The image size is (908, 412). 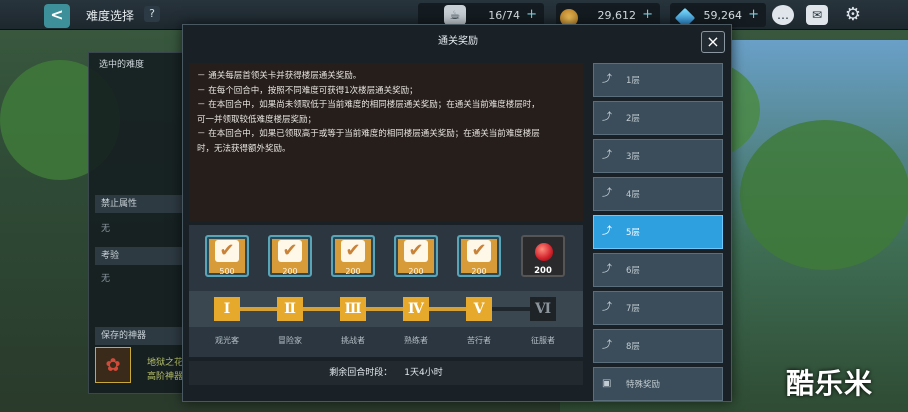 I want to click on add-gem-button: +, so click(x=753, y=14).